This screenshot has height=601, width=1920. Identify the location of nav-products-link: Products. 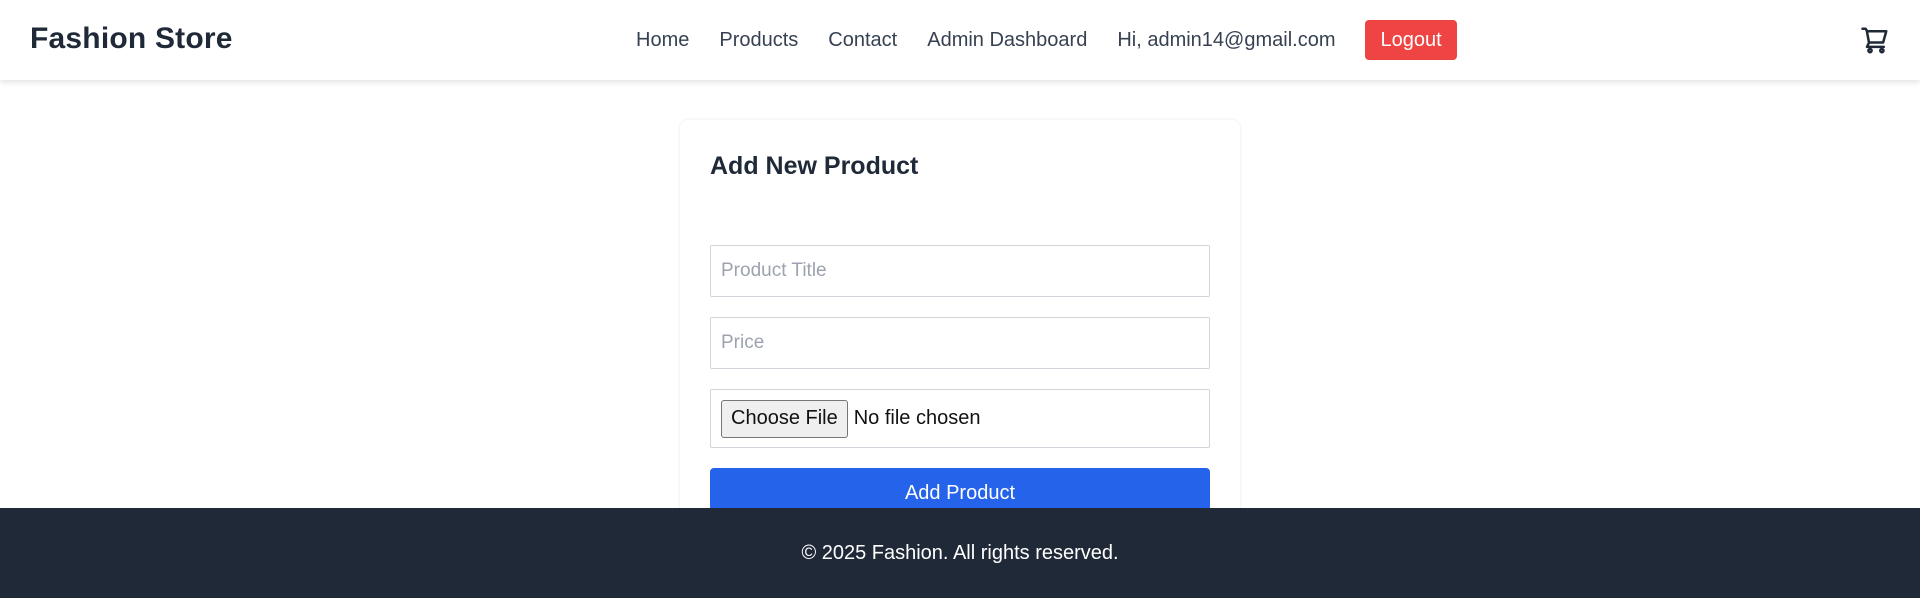
(758, 40).